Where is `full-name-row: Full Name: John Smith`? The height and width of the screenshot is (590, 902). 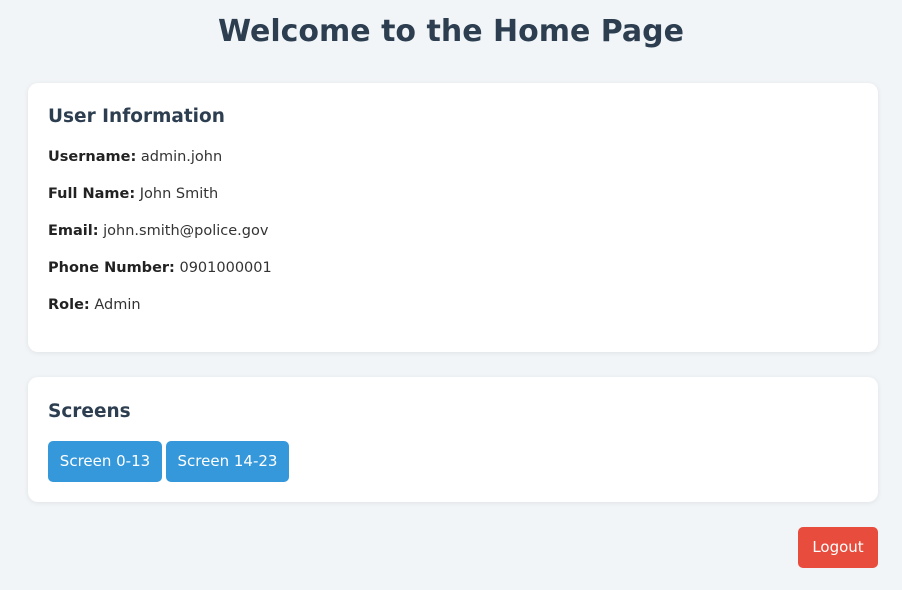
full-name-row: Full Name: John Smith is located at coordinates (133, 194).